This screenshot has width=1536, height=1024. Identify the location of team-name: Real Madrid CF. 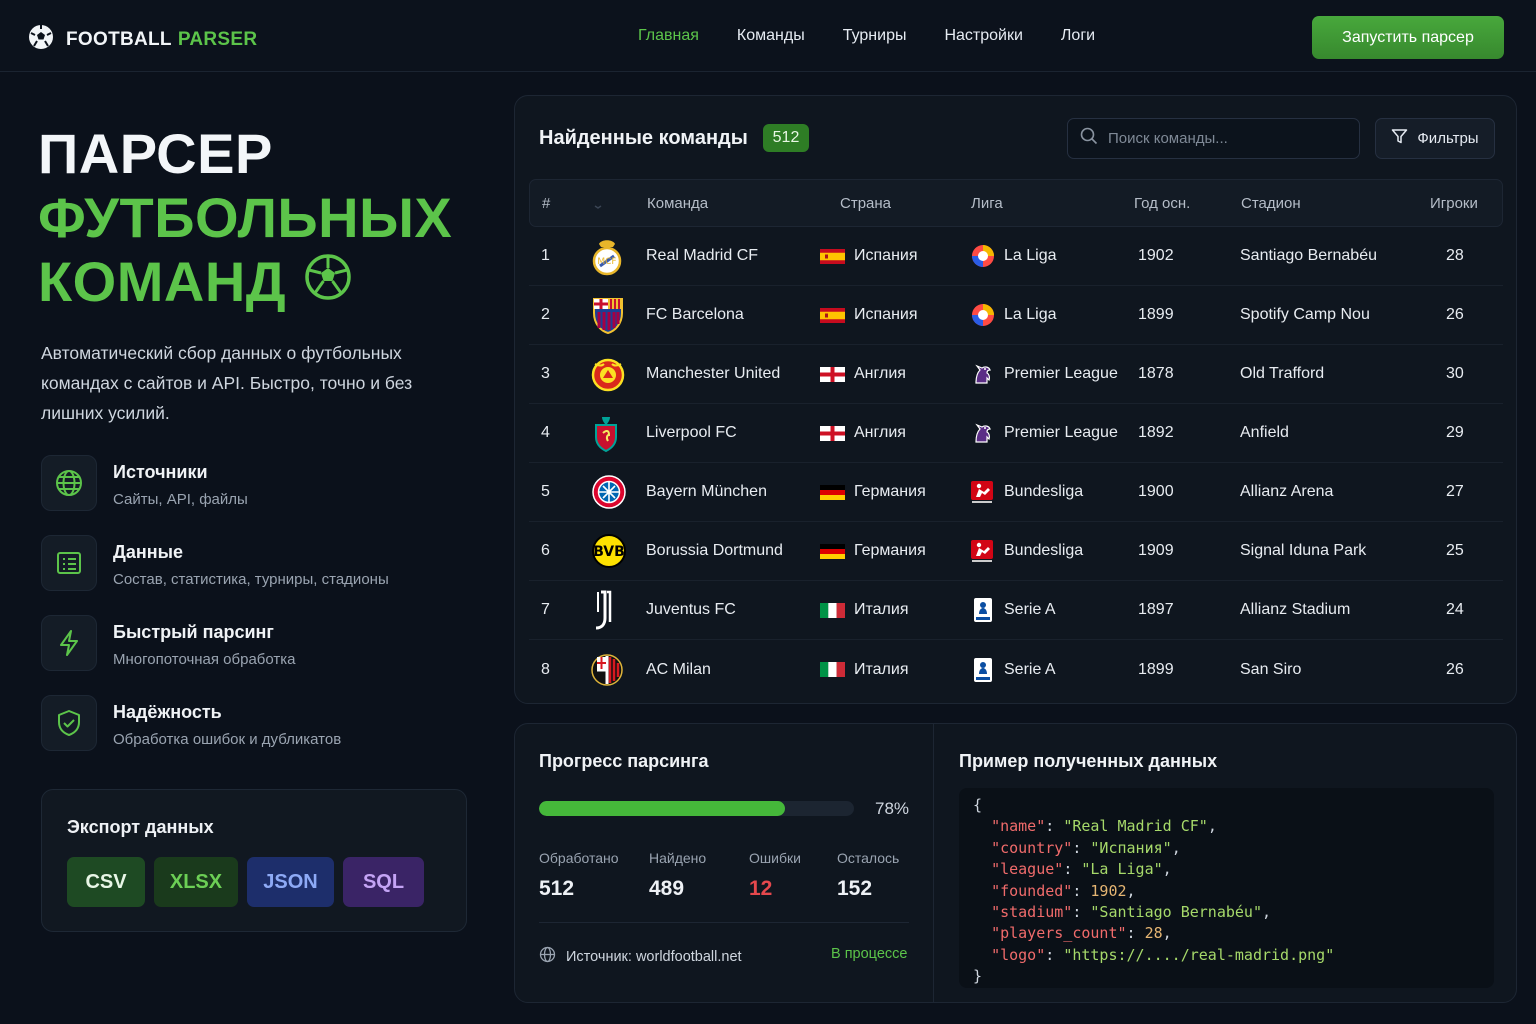
(702, 256).